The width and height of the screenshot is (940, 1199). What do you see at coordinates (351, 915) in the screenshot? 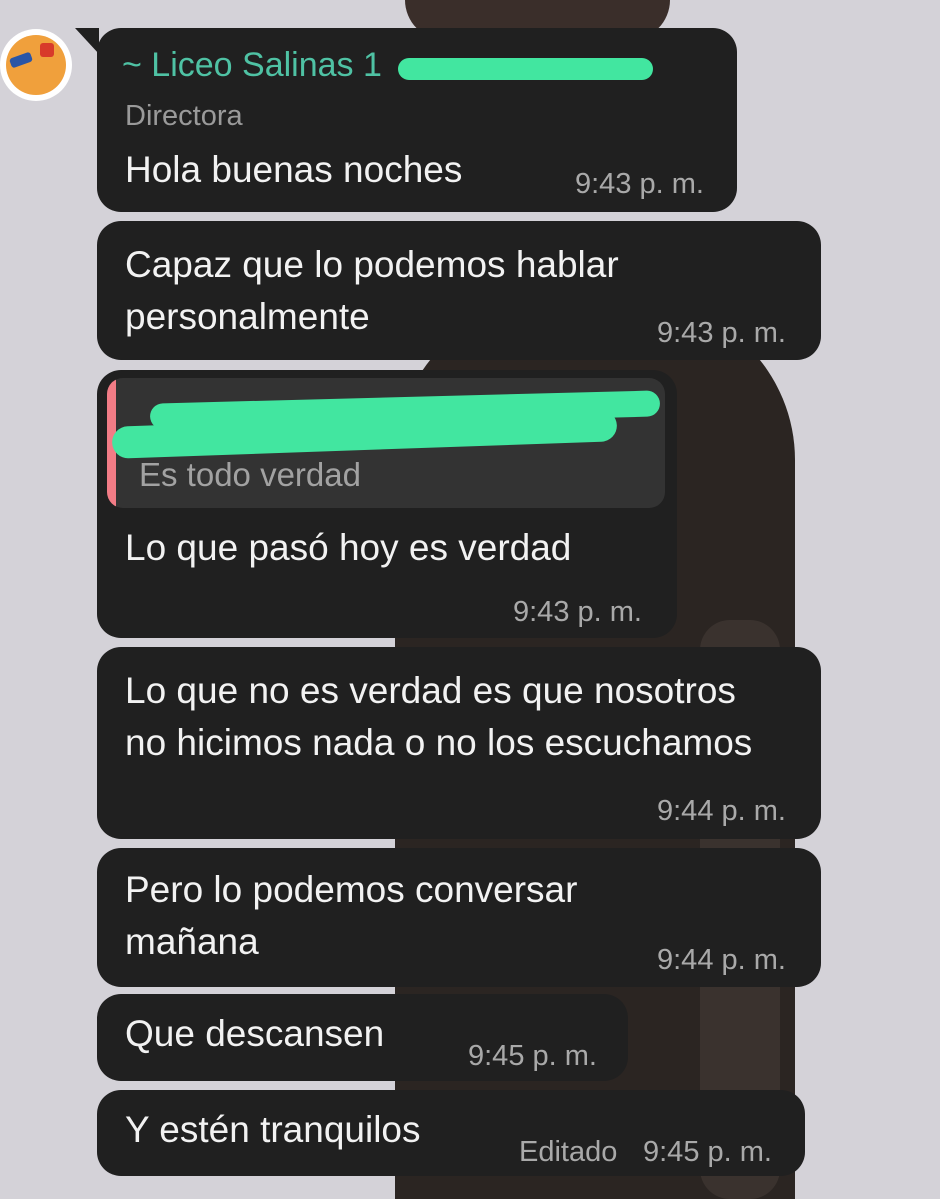
I see `message-text: Pero lo podemos conversar mañana` at bounding box center [351, 915].